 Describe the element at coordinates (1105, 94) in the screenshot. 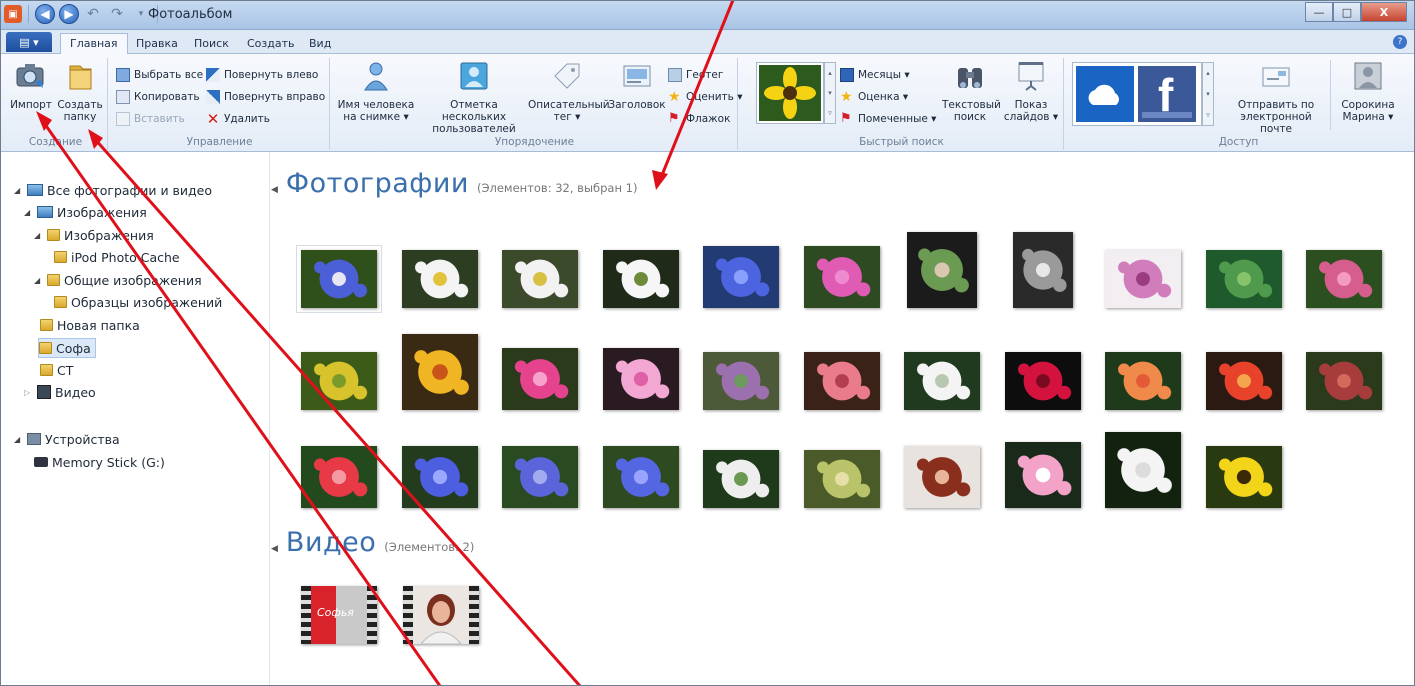

I see `onedrive-icon` at that location.